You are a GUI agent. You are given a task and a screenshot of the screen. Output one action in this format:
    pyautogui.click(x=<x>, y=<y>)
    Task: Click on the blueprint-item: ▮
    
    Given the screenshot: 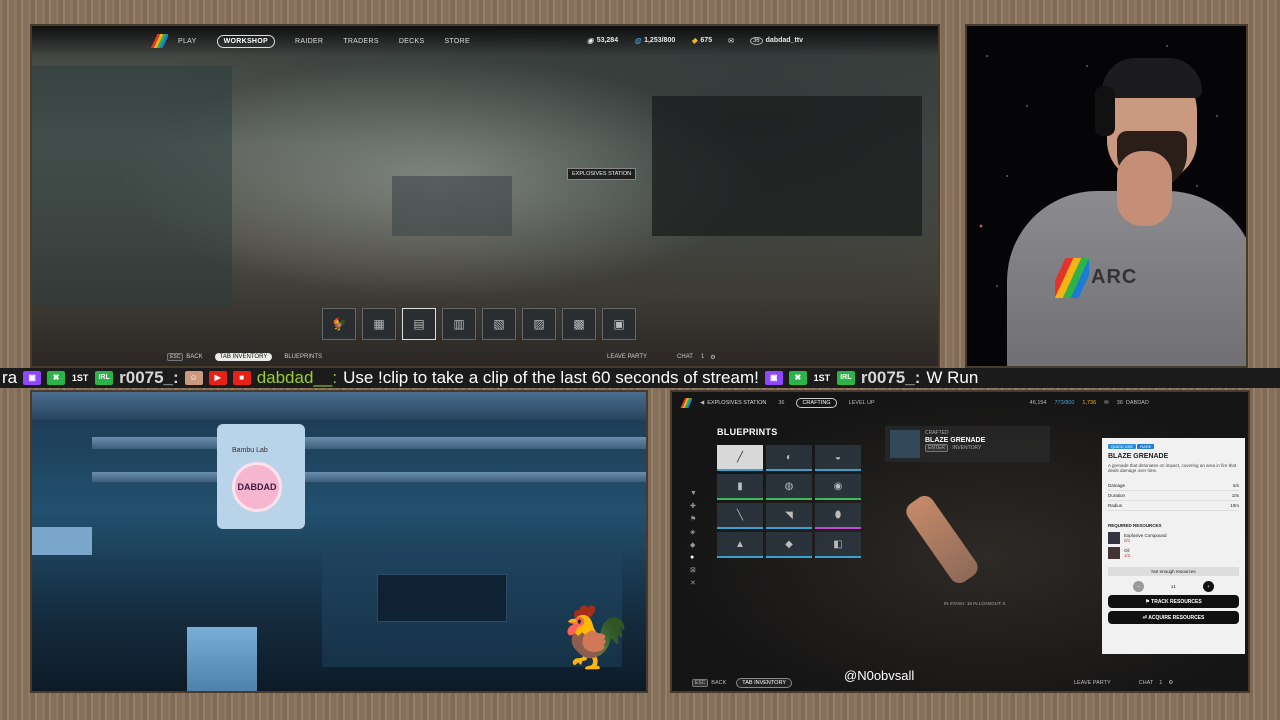 What is the action you would take?
    pyautogui.click(x=740, y=487)
    